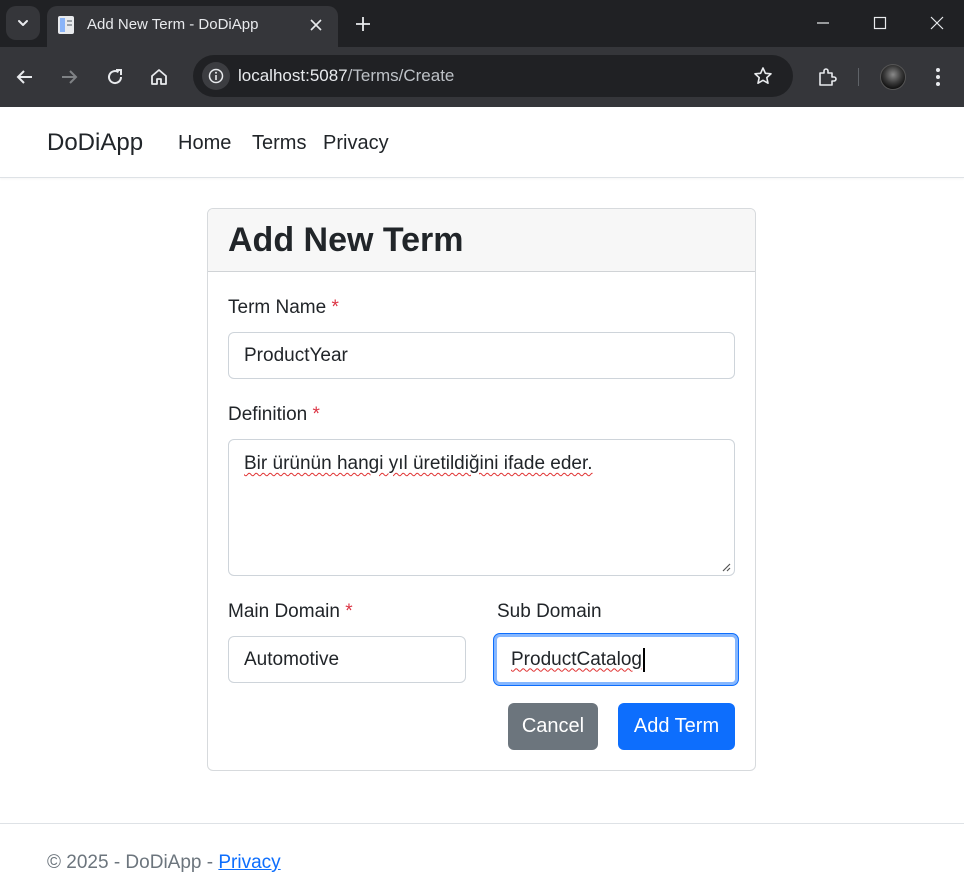 Image resolution: width=964 pixels, height=896 pixels. Describe the element at coordinates (293, 75) in the screenshot. I see `url-host: localhost:5087` at that location.